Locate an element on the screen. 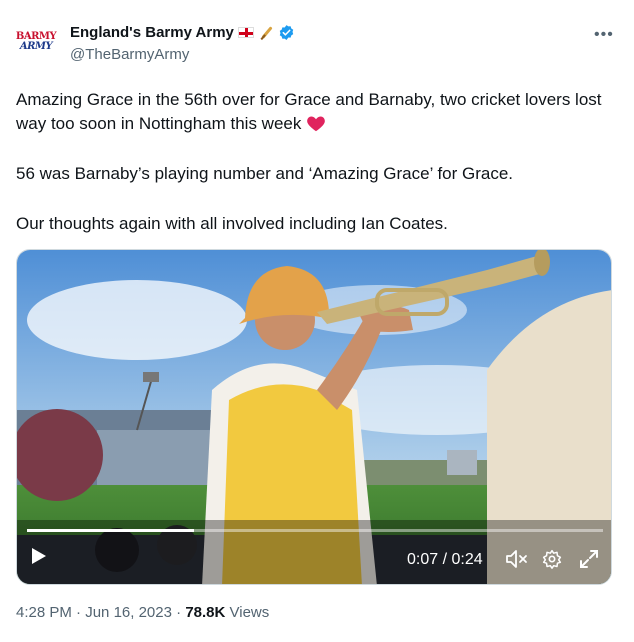 The width and height of the screenshot is (634, 642). author-name-row: England's Barmy Army is located at coordinates (182, 32).